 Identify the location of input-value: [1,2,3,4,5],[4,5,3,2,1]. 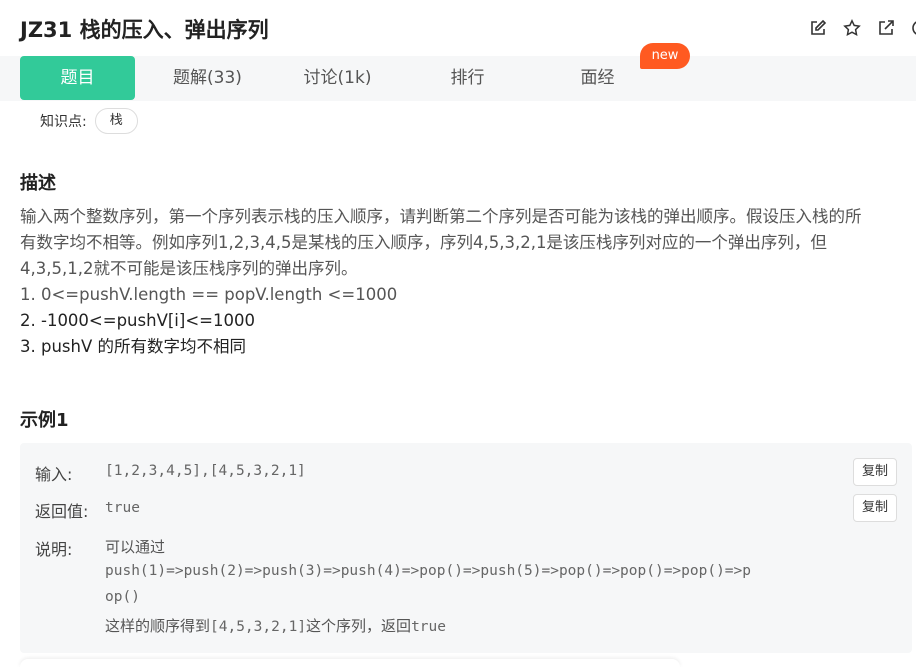
(205, 471).